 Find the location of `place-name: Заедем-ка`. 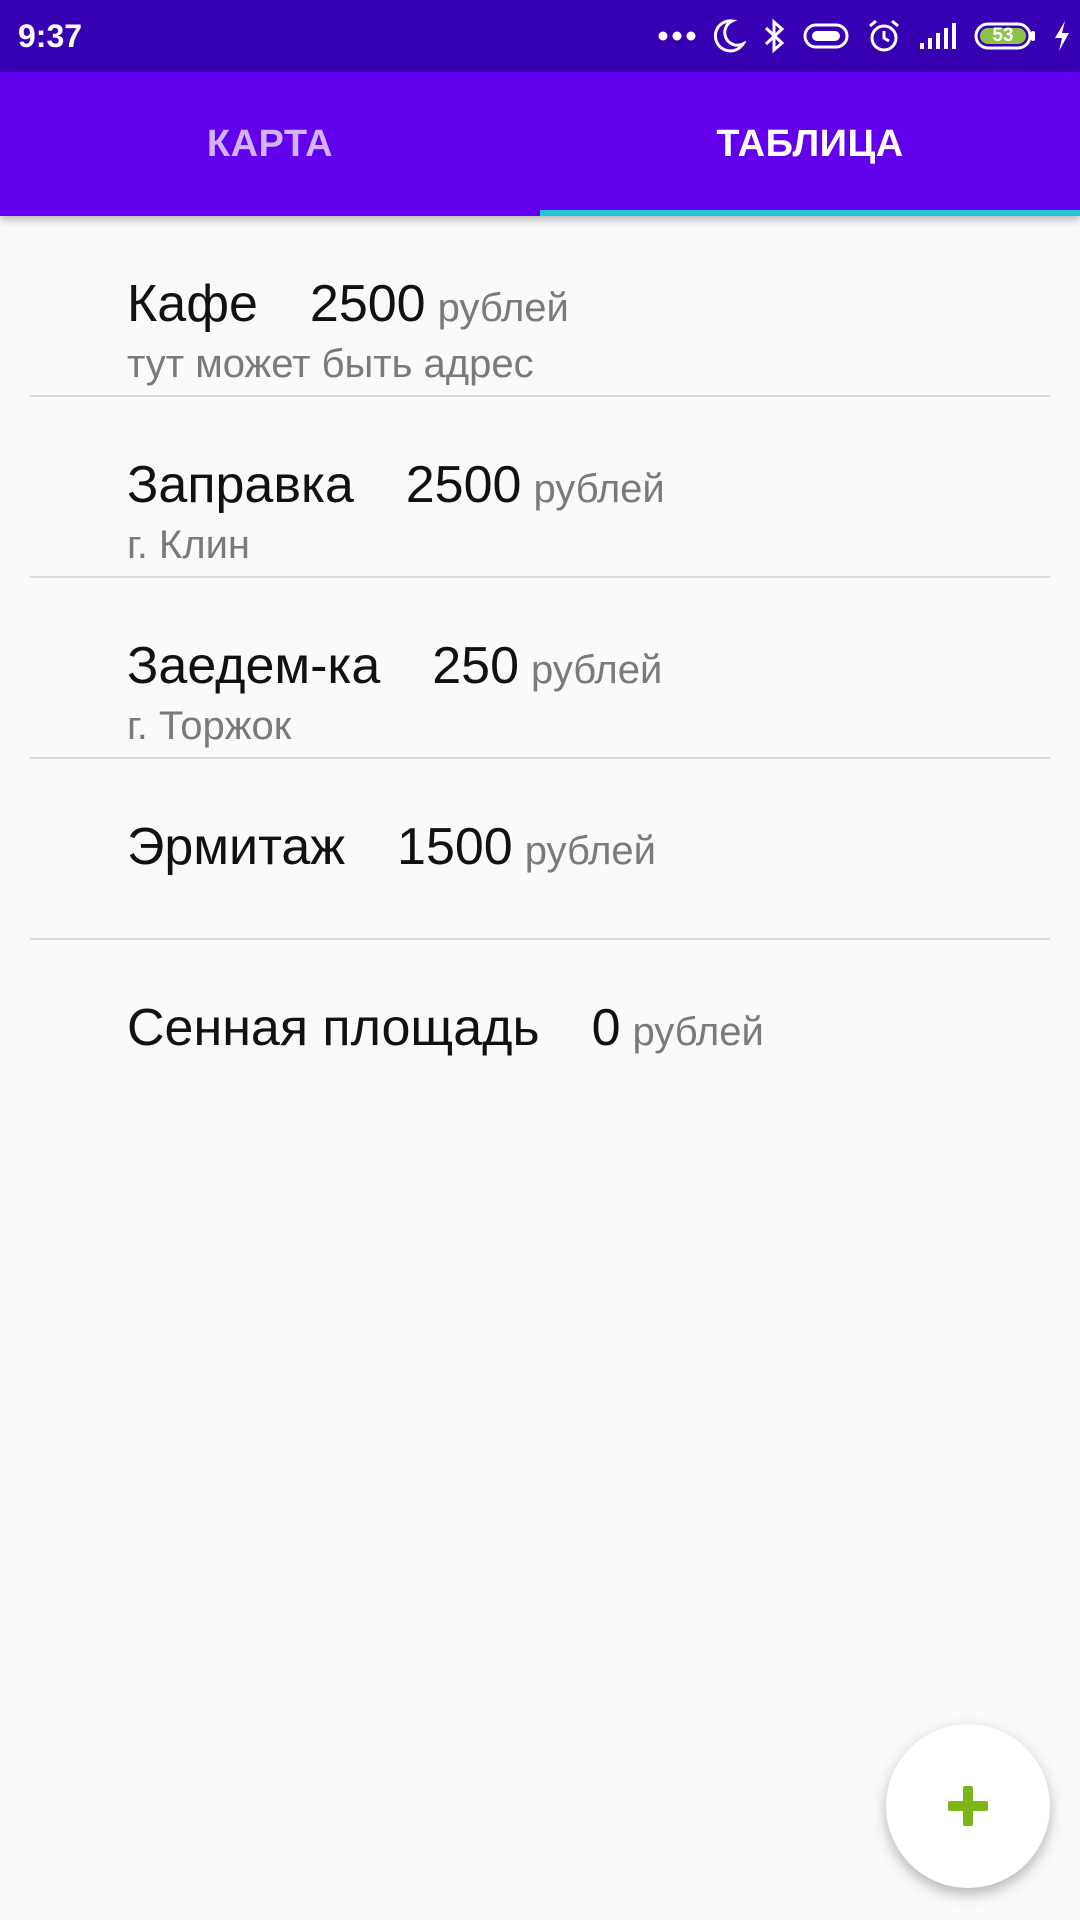

place-name: Заедем-ка is located at coordinates (254, 666).